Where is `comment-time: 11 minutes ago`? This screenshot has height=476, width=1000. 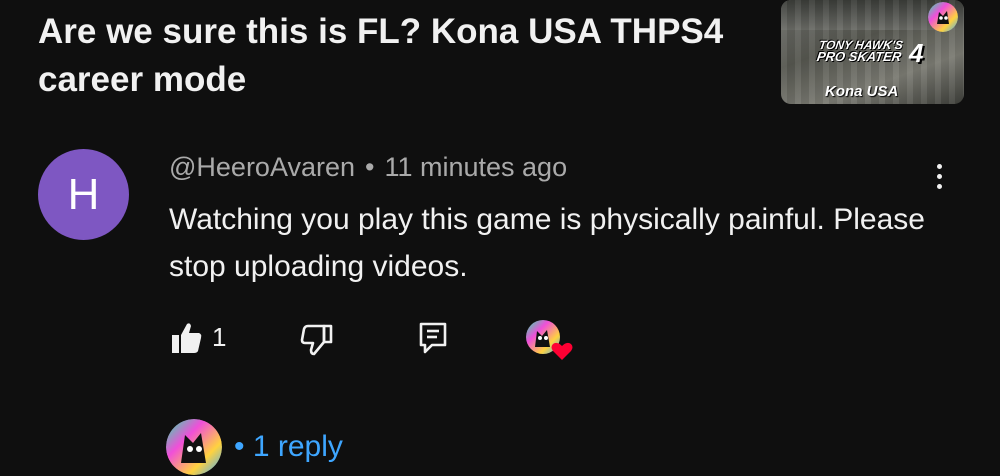 comment-time: 11 minutes ago is located at coordinates (476, 167).